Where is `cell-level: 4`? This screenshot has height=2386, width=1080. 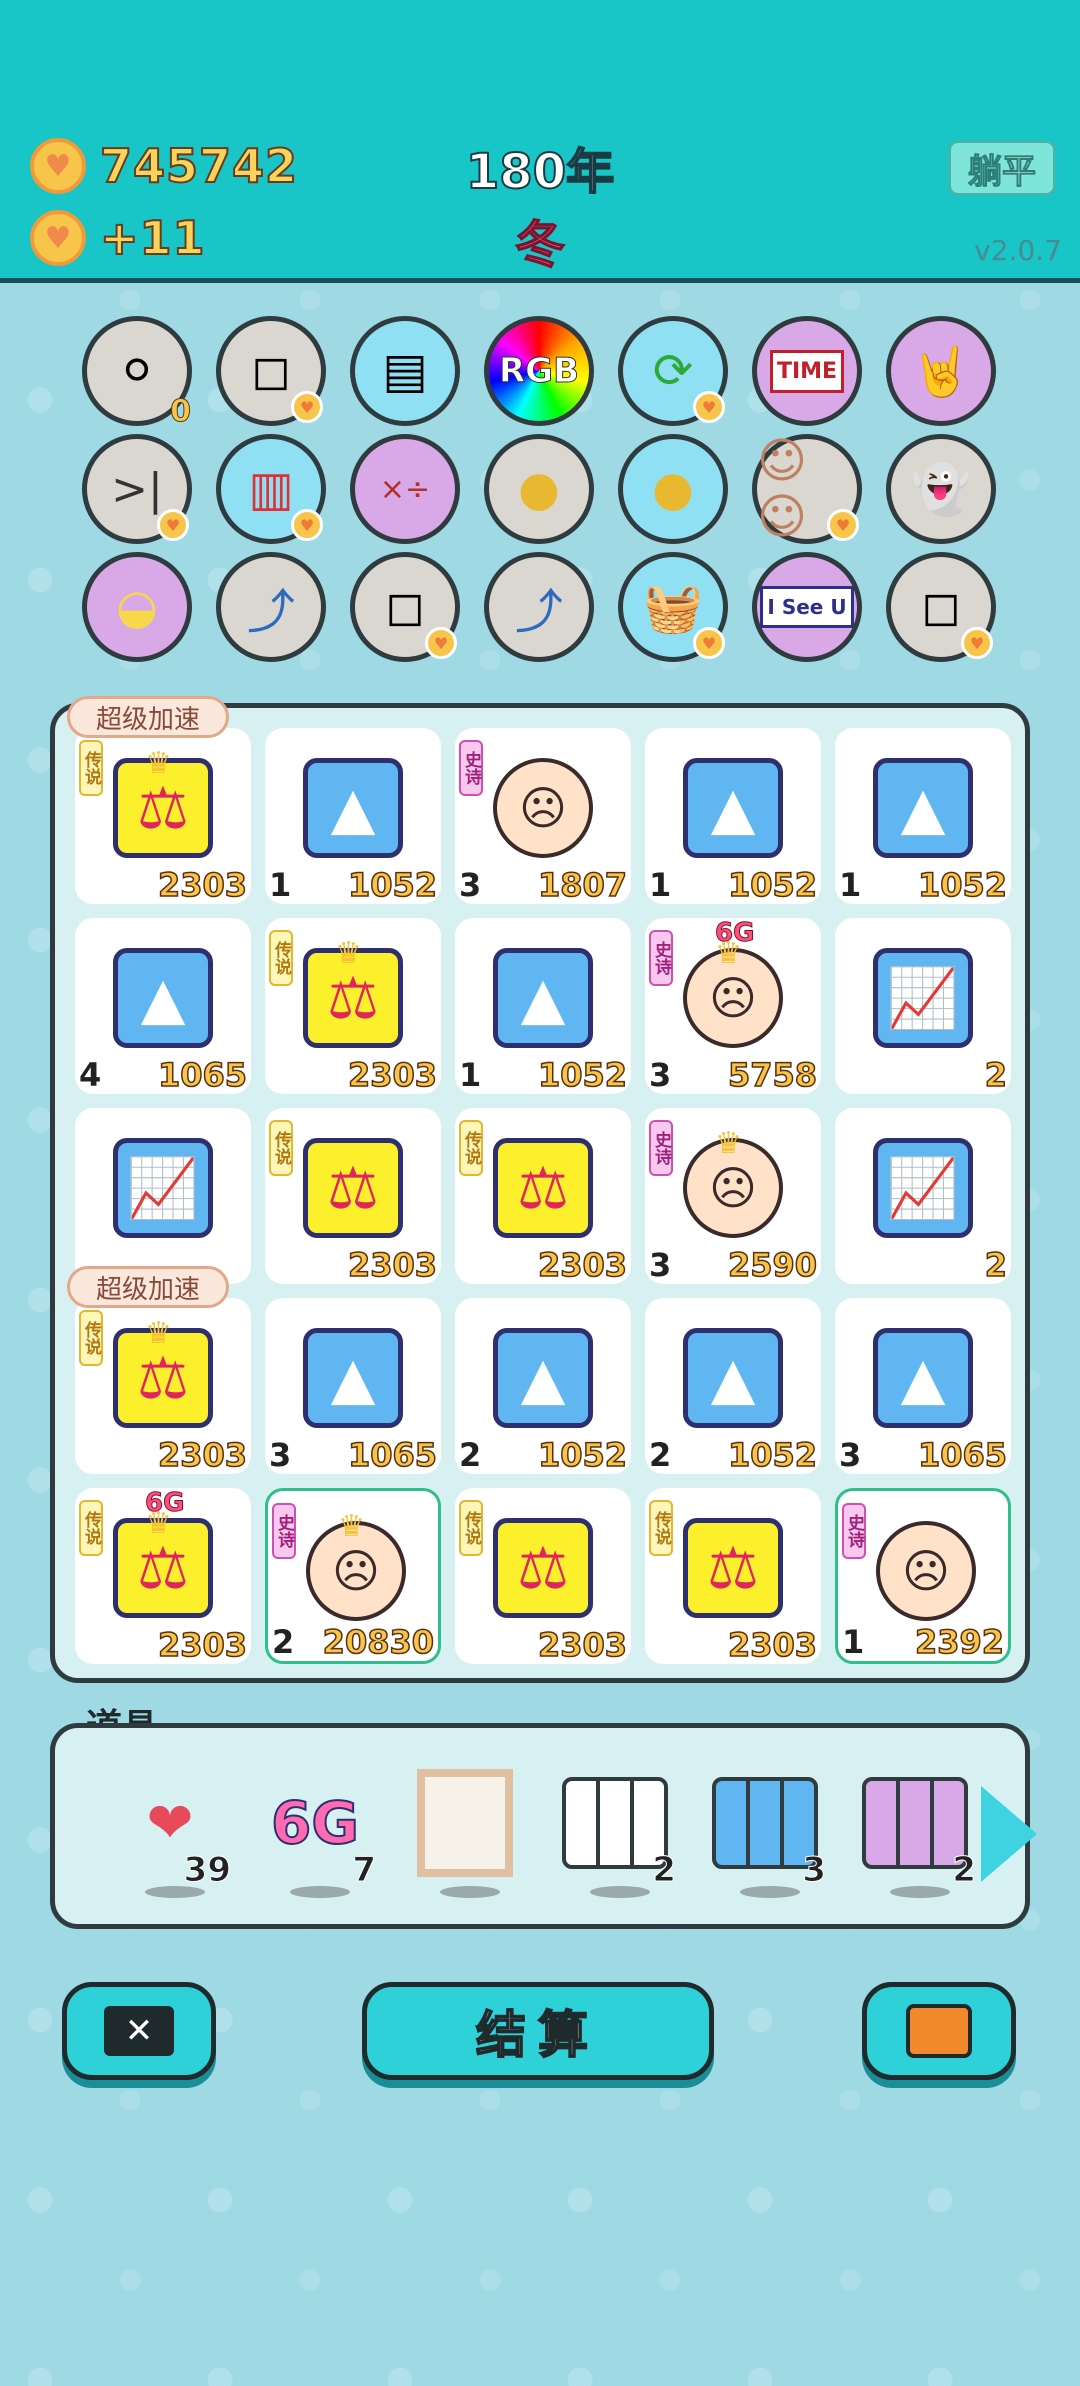 cell-level: 4 is located at coordinates (90, 1075).